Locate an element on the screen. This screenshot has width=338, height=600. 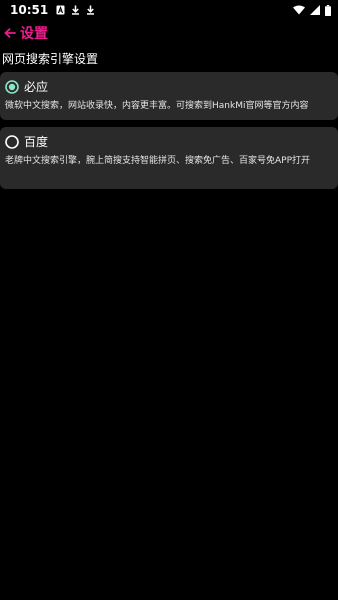
wifi-icon is located at coordinates (299, 10).